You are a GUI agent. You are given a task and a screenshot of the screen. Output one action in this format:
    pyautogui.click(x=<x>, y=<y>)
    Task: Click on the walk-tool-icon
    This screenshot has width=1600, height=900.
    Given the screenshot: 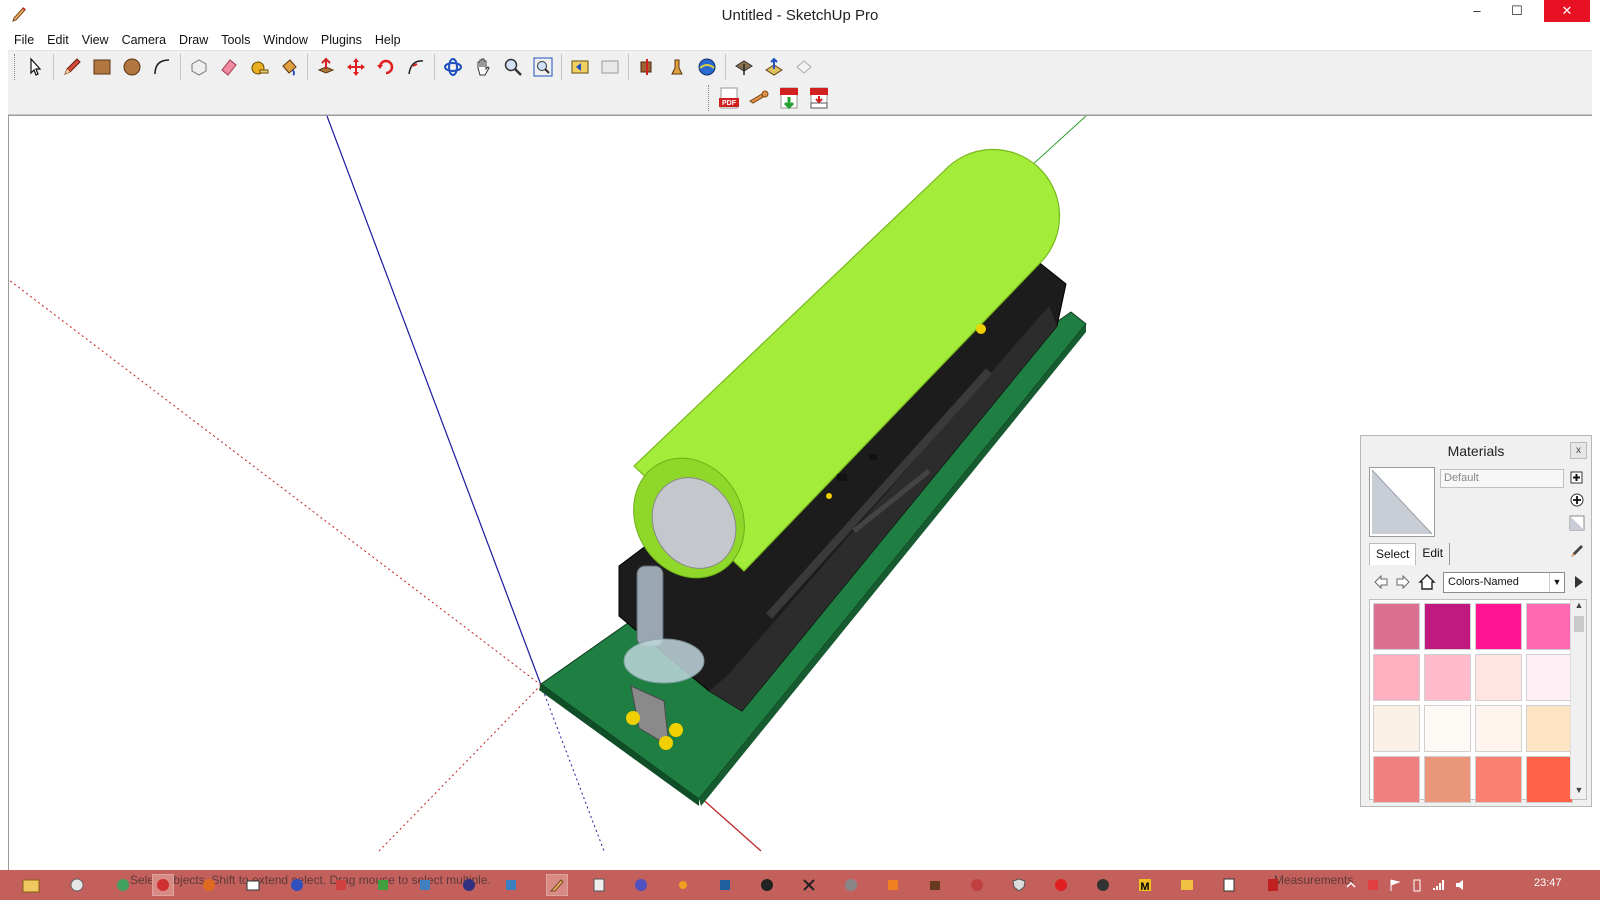 What is the action you would take?
    pyautogui.click(x=677, y=67)
    